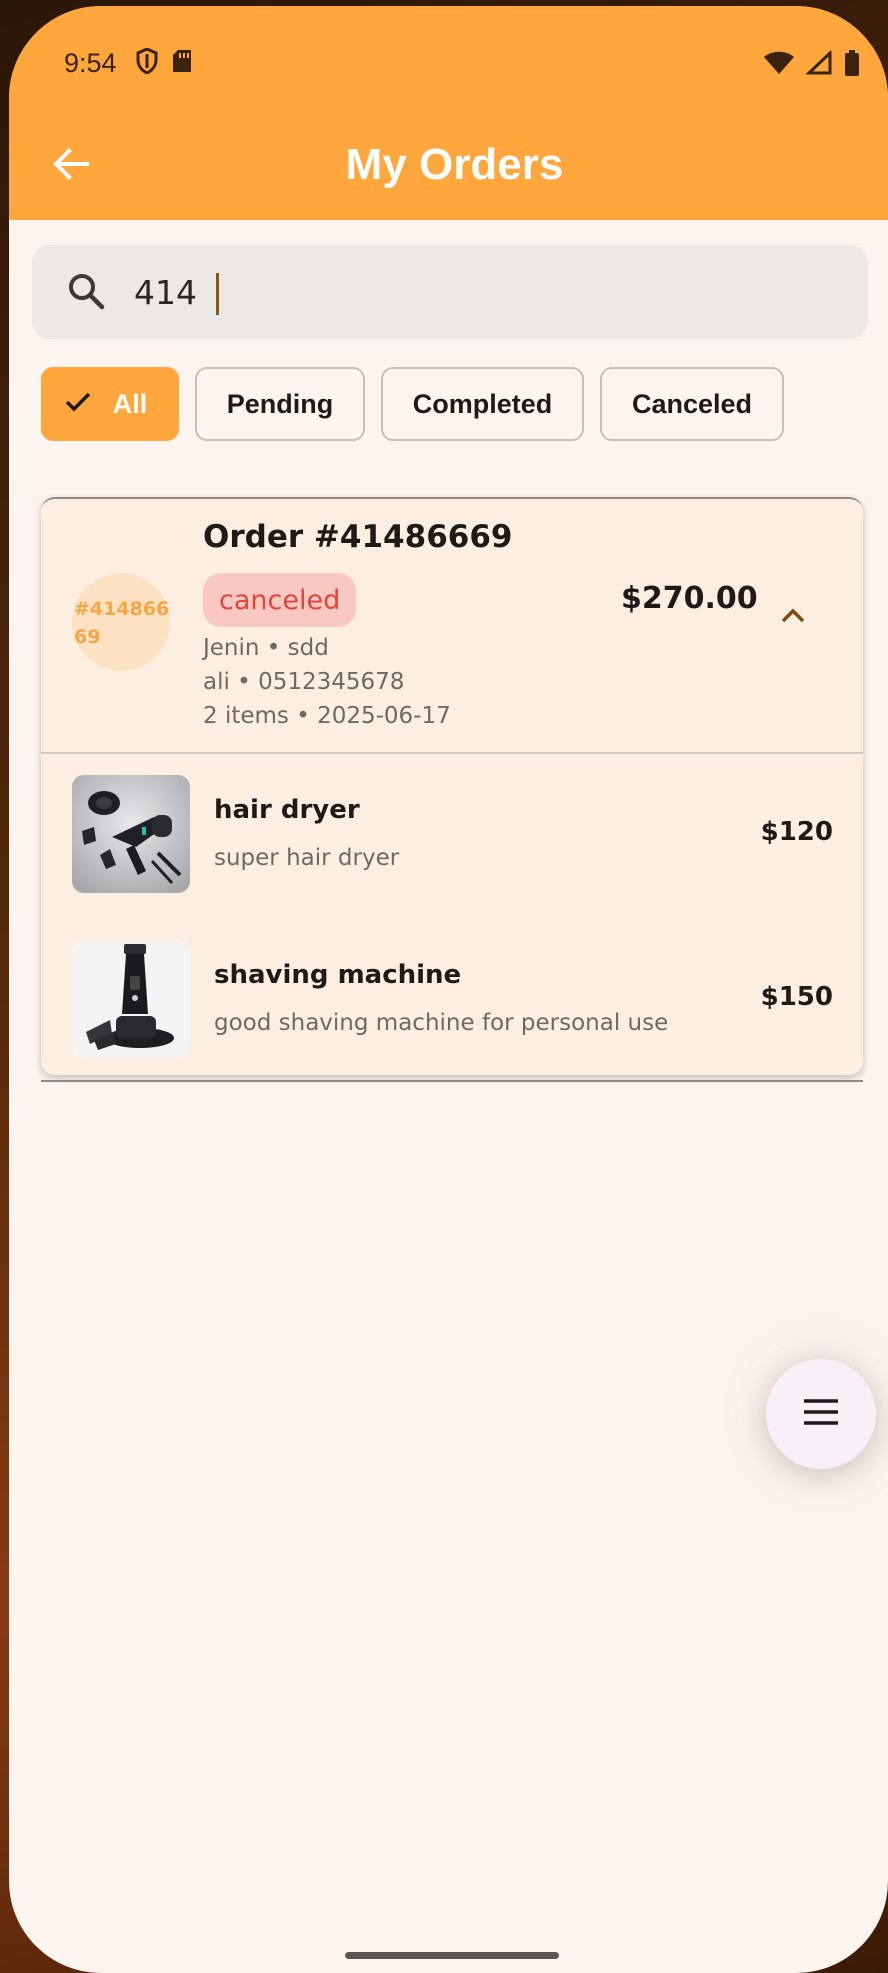 The image size is (888, 1973). What do you see at coordinates (110, 404) in the screenshot?
I see `filter-chip-all: All` at bounding box center [110, 404].